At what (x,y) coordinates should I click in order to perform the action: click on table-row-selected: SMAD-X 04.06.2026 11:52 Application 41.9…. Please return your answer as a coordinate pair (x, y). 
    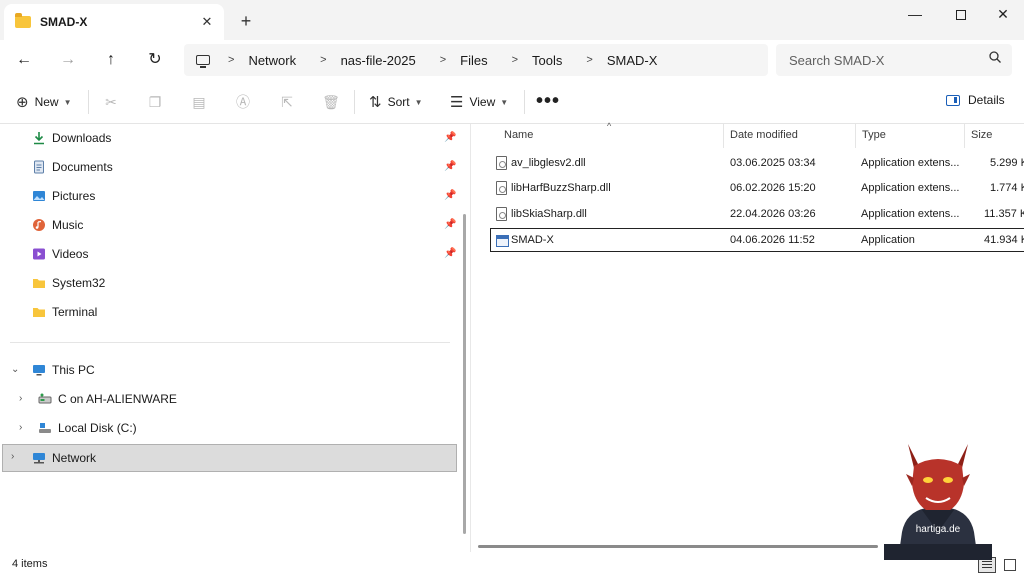
    Looking at the image, I should click on (757, 240).